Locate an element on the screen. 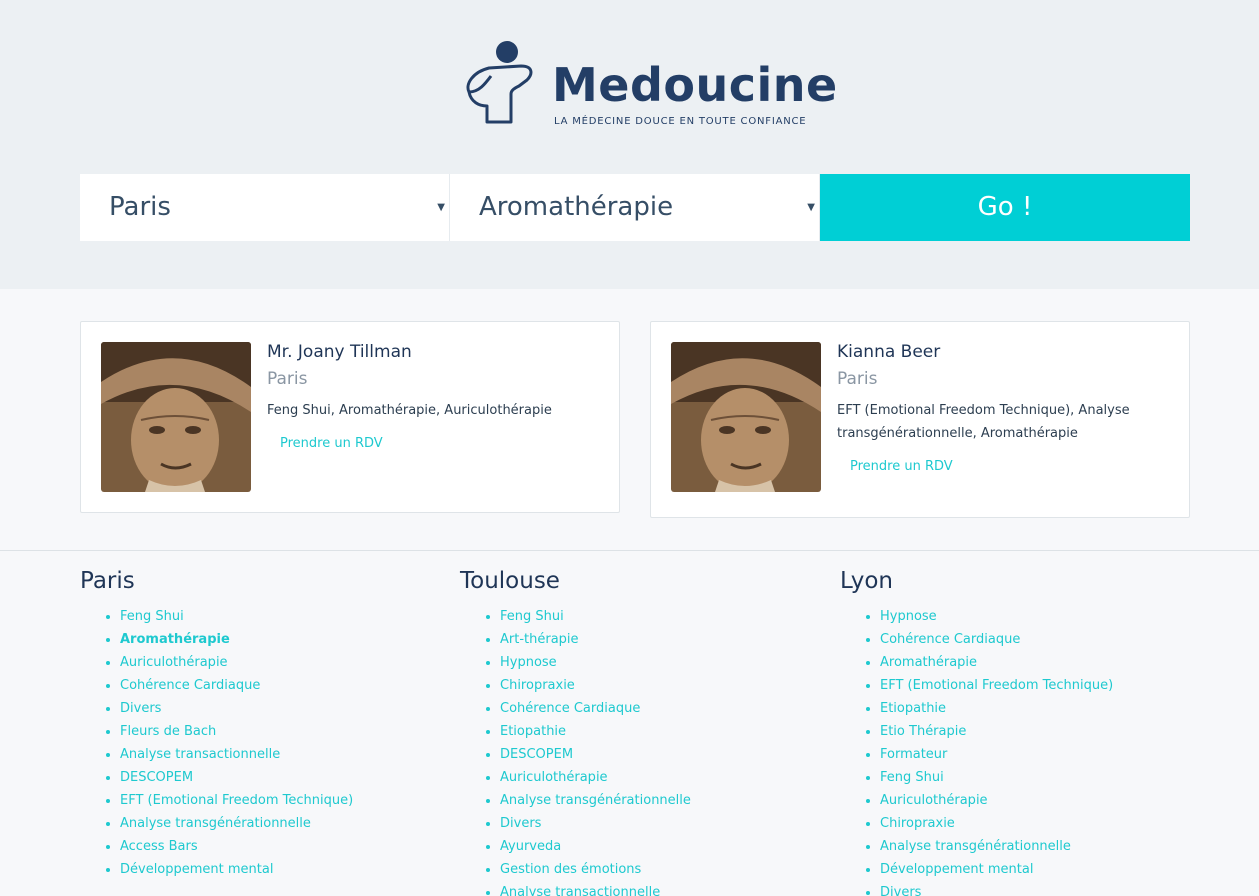  specialty-link: Formateur is located at coordinates (1040, 754).